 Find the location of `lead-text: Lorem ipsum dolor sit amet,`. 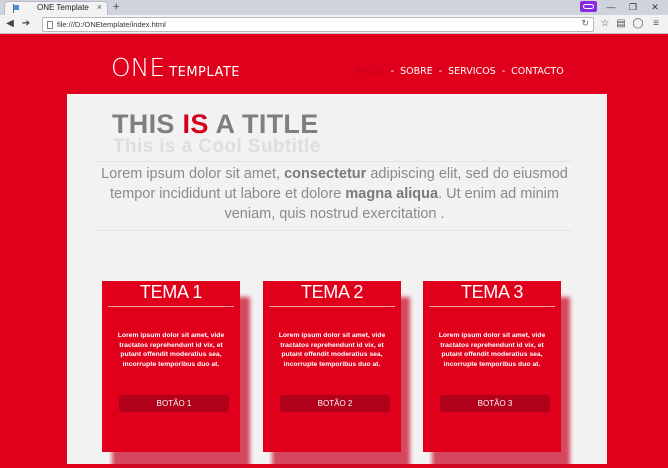

lead-text: Lorem ipsum dolor sit amet, is located at coordinates (193, 174).